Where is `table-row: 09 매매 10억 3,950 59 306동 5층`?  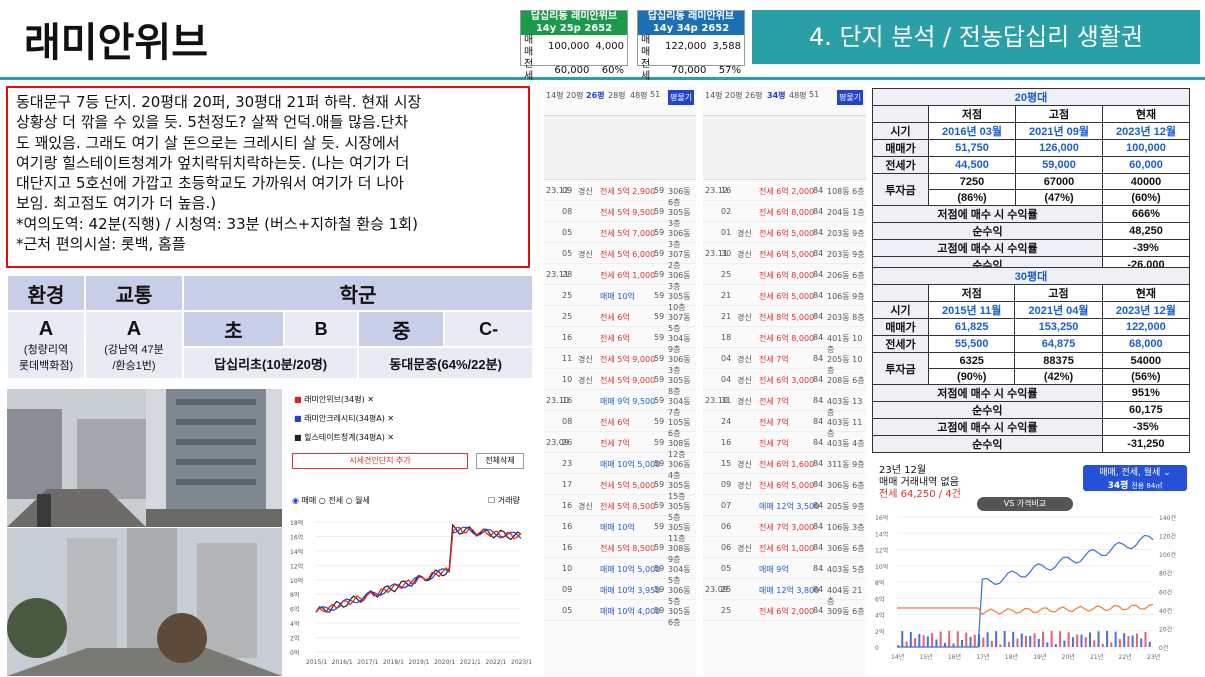 table-row: 09 매매 10억 3,950 59 306동 5층 is located at coordinates (620, 592).